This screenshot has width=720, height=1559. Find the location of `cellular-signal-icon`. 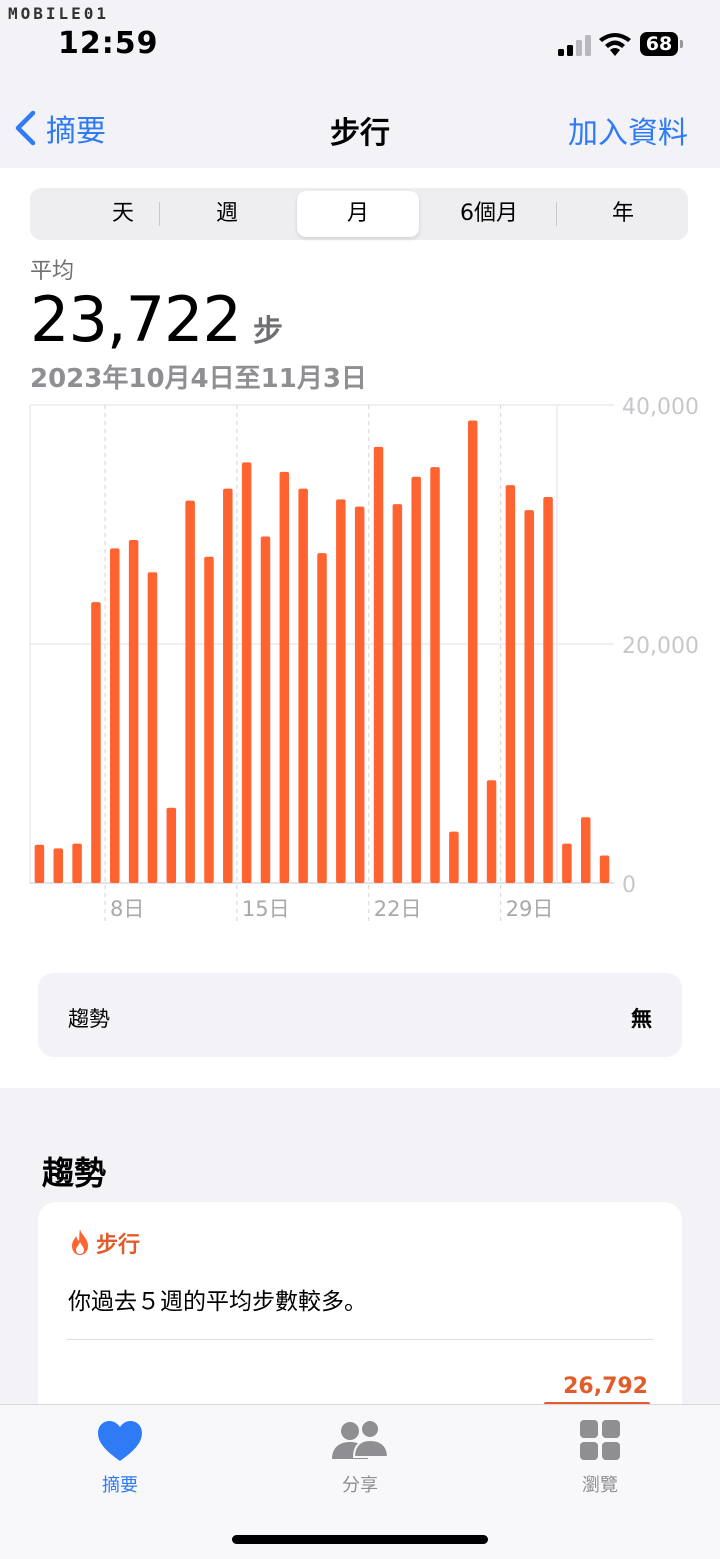

cellular-signal-icon is located at coordinates (574, 45).